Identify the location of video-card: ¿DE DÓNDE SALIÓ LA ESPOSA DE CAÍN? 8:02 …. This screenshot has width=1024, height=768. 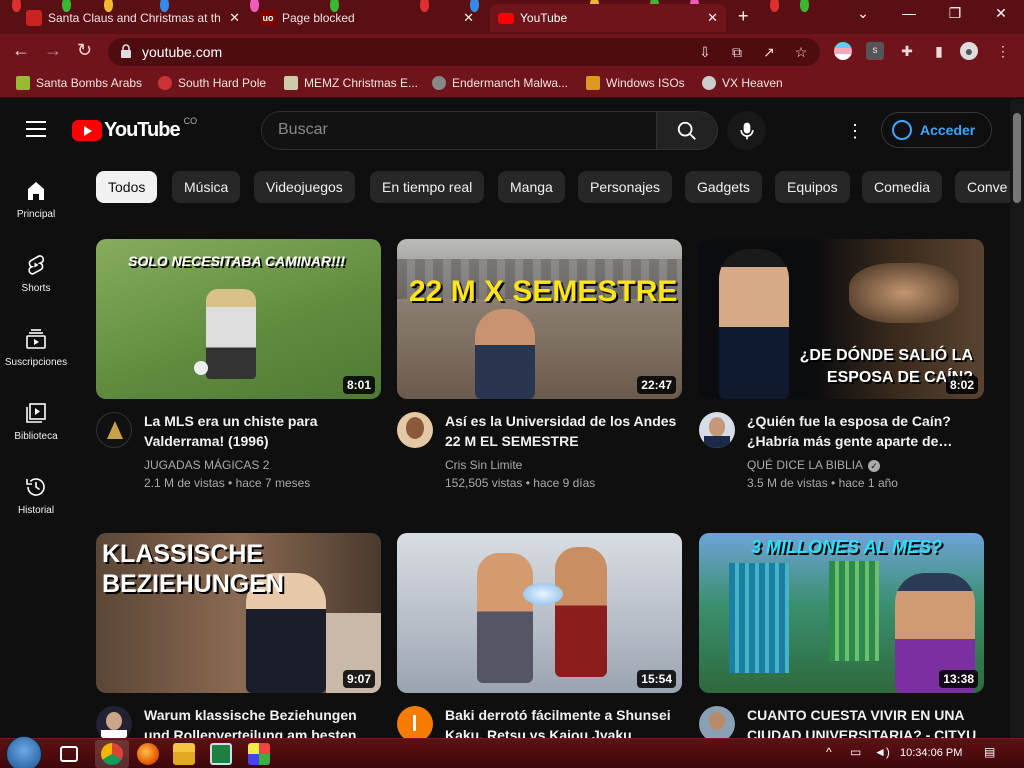
(841, 376).